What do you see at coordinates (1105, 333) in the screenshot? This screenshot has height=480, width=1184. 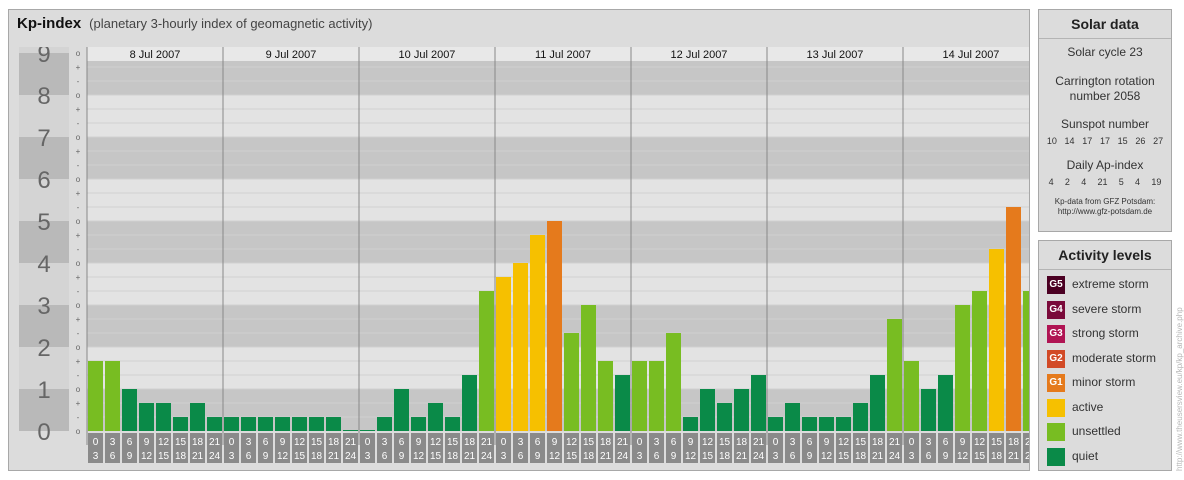 I see `legend-label: strong storm` at bounding box center [1105, 333].